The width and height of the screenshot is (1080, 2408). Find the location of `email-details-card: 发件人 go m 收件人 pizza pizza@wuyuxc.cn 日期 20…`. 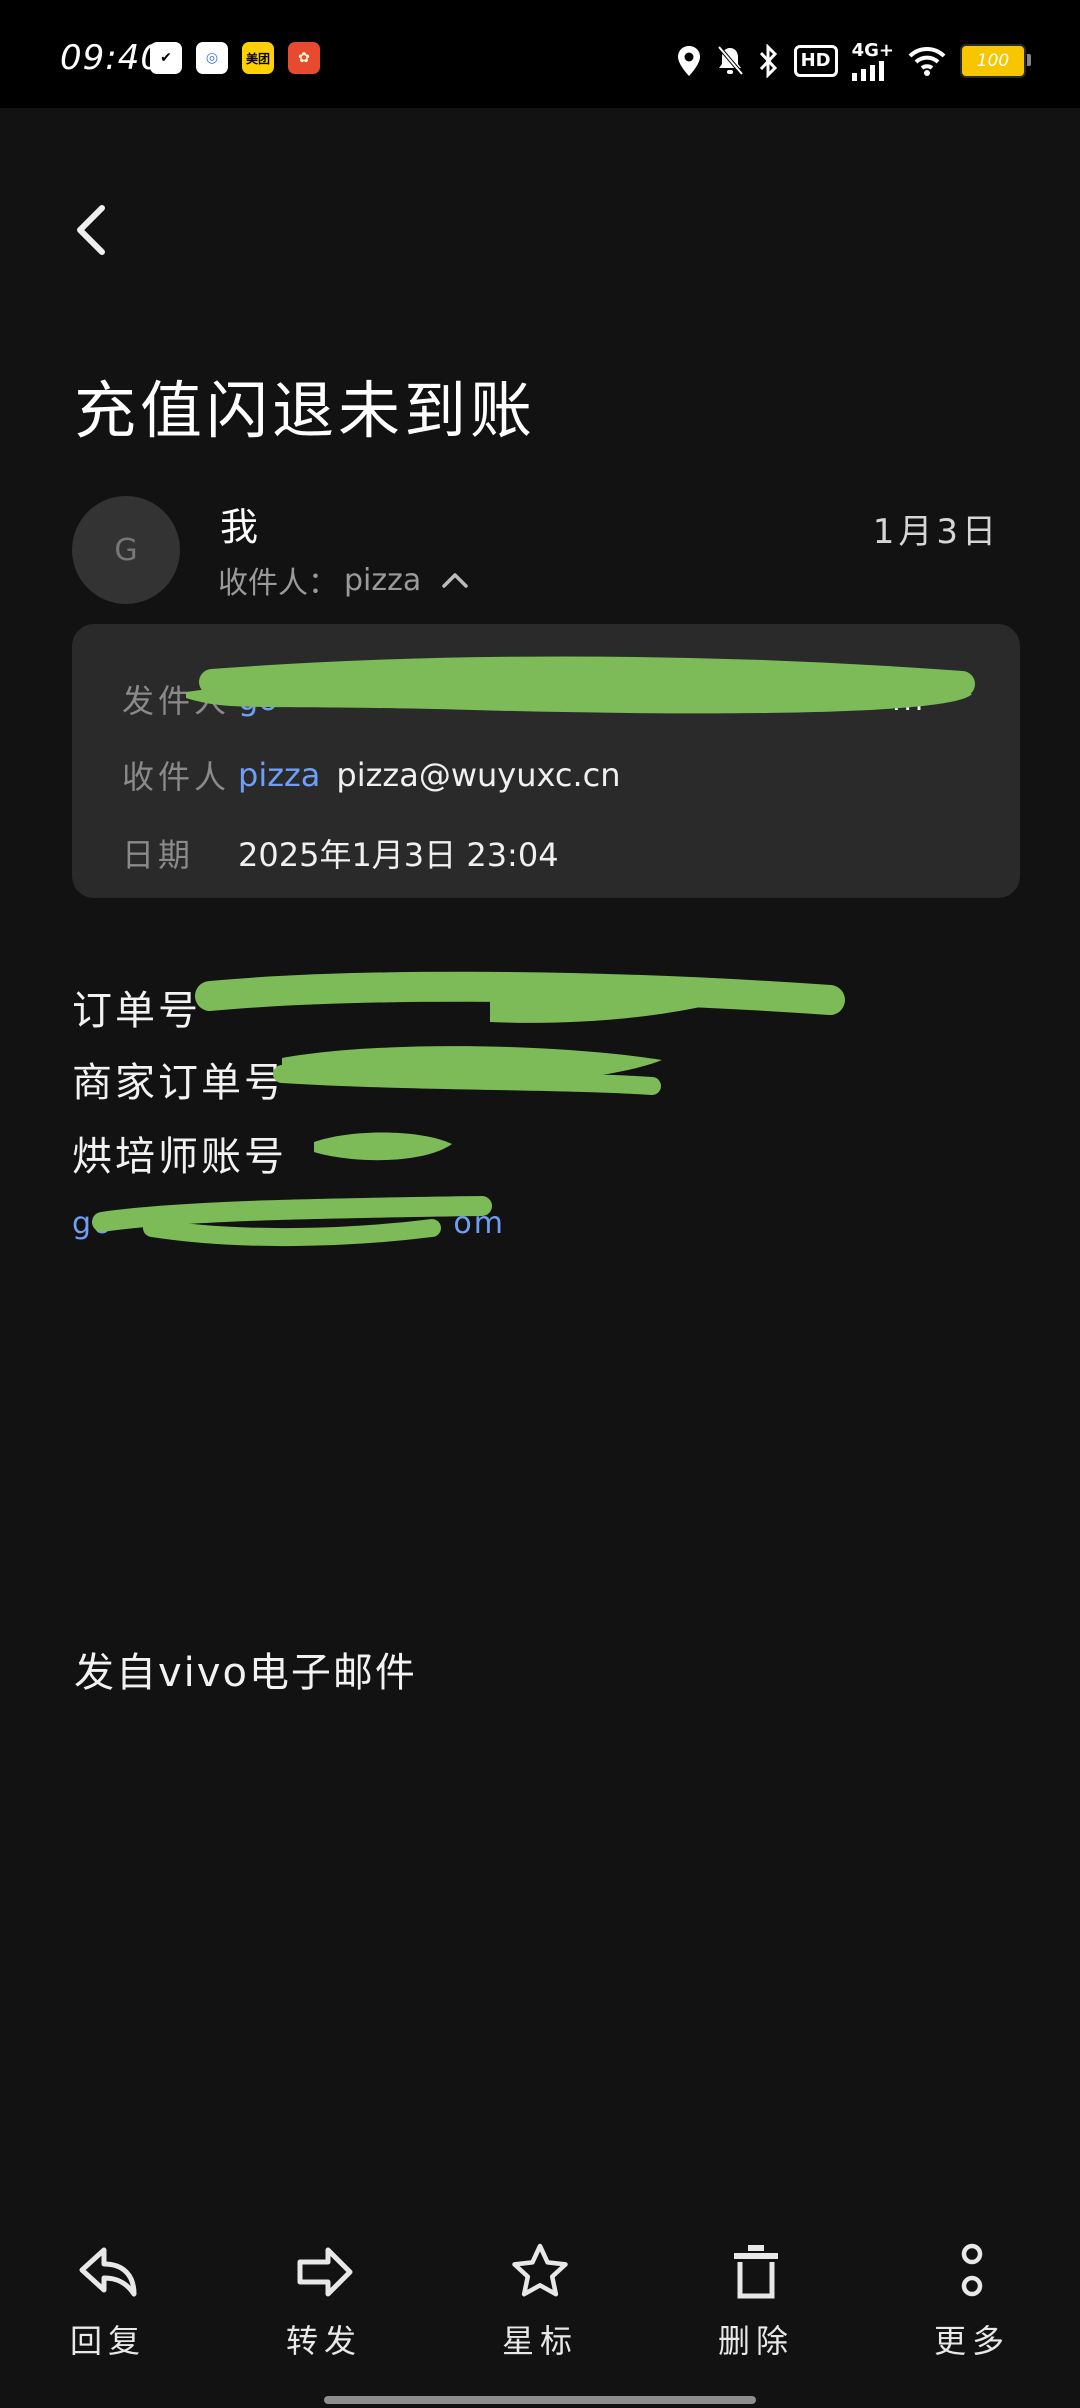

email-details-card: 发件人 go m 收件人 pizza pizza@wuyuxc.cn 日期 20… is located at coordinates (546, 761).